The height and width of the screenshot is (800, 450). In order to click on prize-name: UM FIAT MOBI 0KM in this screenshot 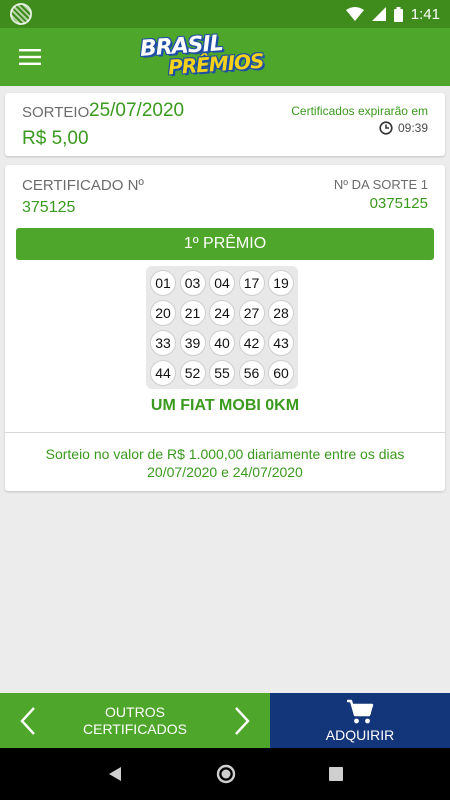, I will do `click(225, 405)`.